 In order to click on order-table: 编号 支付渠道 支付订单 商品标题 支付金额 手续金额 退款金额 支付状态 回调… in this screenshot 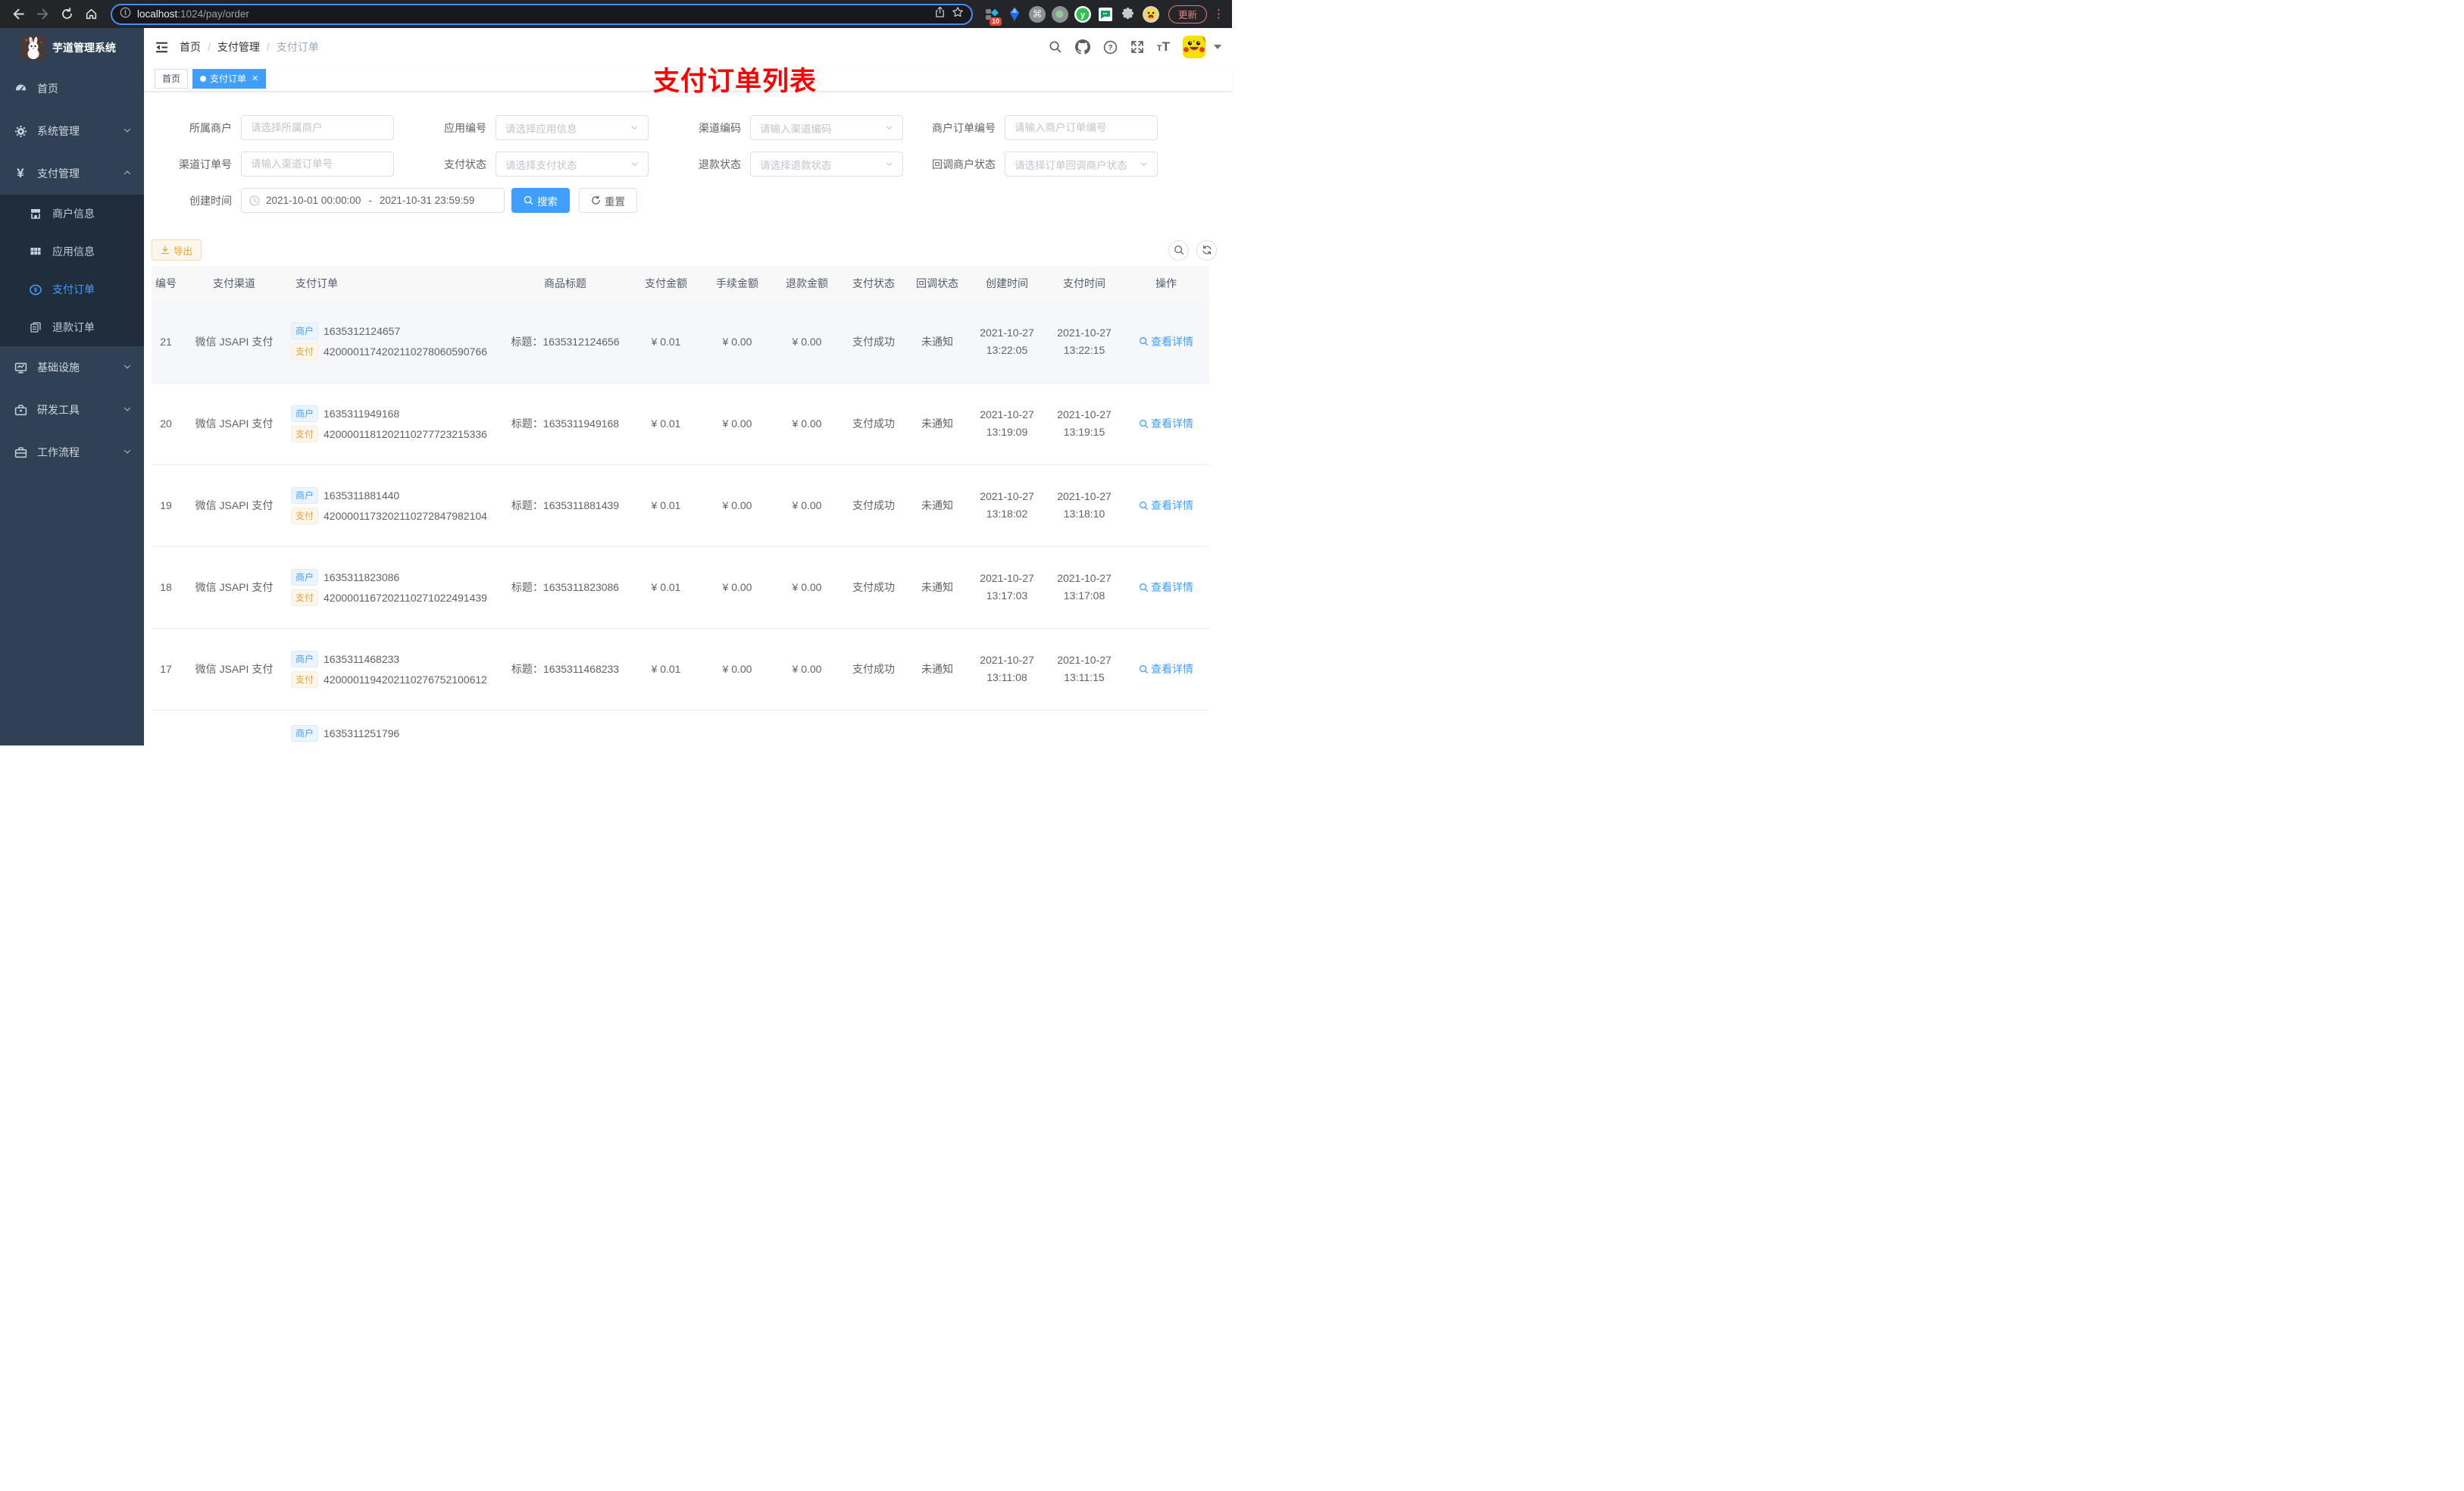, I will do `click(680, 506)`.